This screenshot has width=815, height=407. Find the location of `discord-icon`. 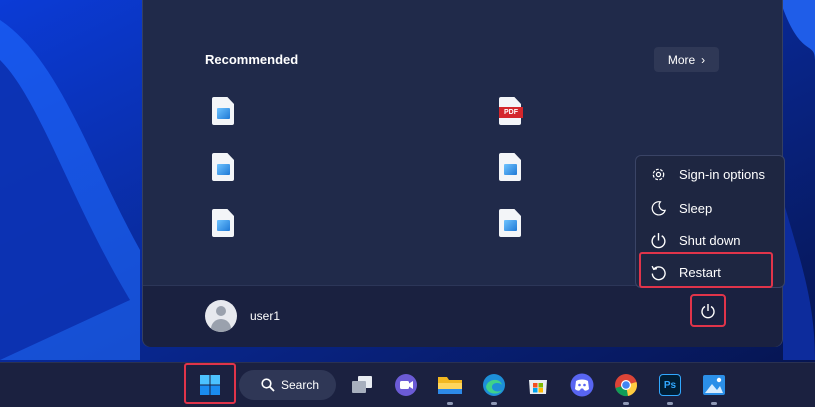

discord-icon is located at coordinates (582, 385).